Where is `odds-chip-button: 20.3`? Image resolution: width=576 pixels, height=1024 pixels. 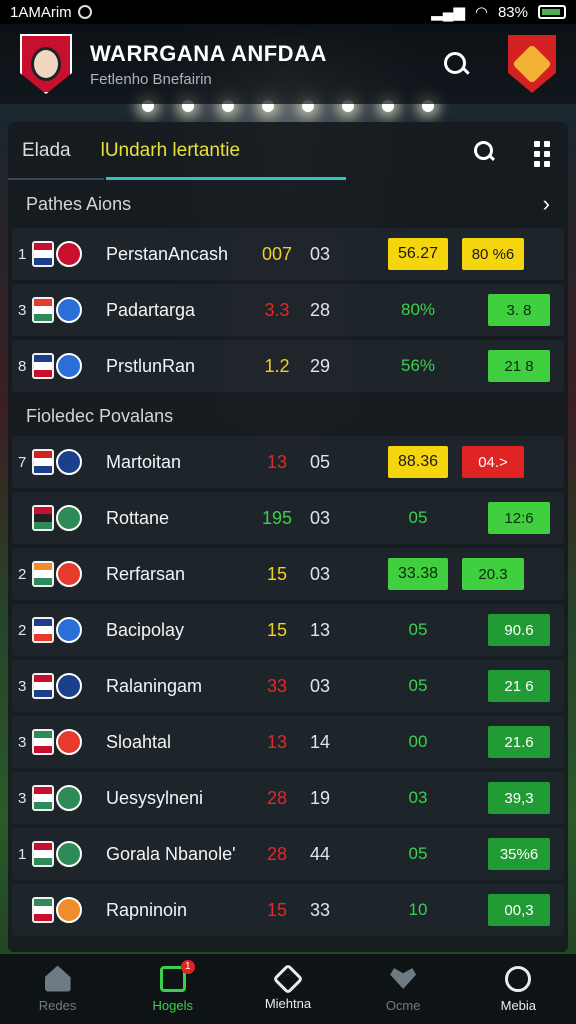 odds-chip-button: 20.3 is located at coordinates (493, 574).